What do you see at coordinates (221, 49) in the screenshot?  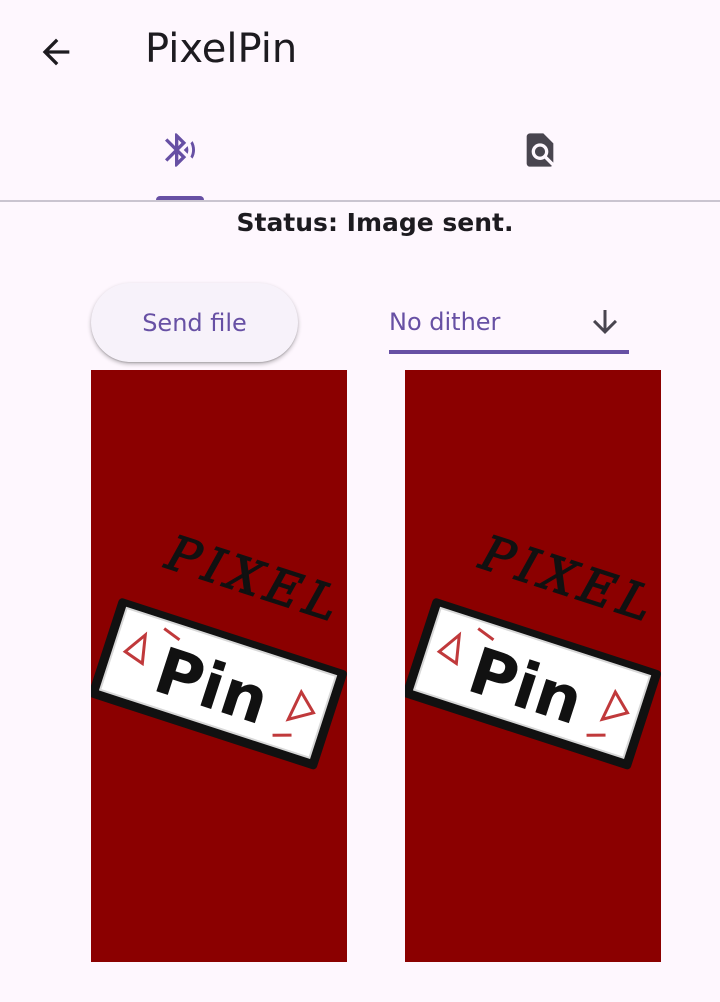 I see `app-title: PixelPin` at bounding box center [221, 49].